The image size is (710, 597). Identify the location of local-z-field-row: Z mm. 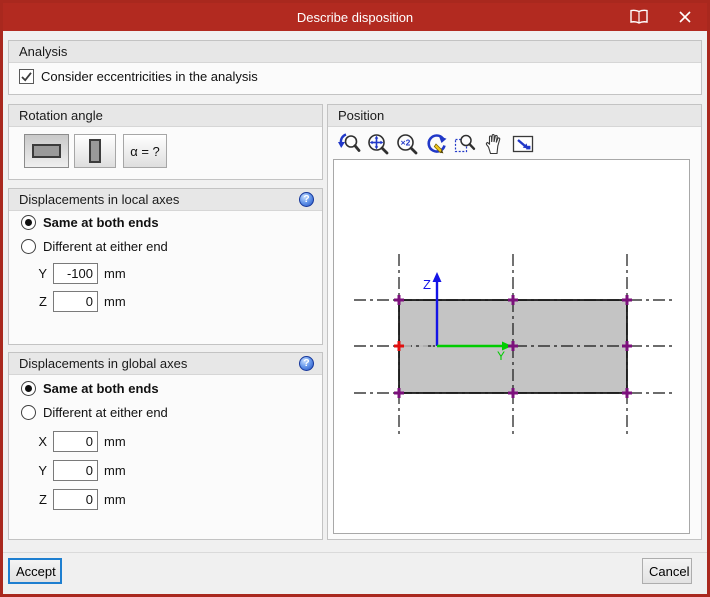
(80, 301).